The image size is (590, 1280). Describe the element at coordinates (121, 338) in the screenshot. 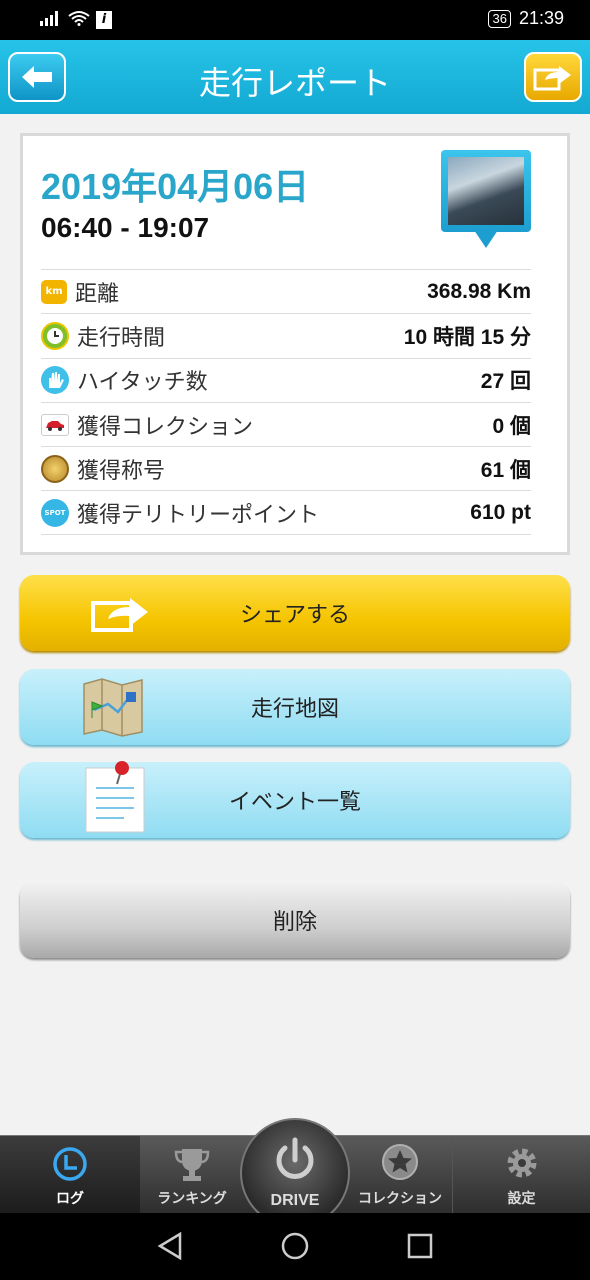

I see `stat-label: 走行時間` at that location.